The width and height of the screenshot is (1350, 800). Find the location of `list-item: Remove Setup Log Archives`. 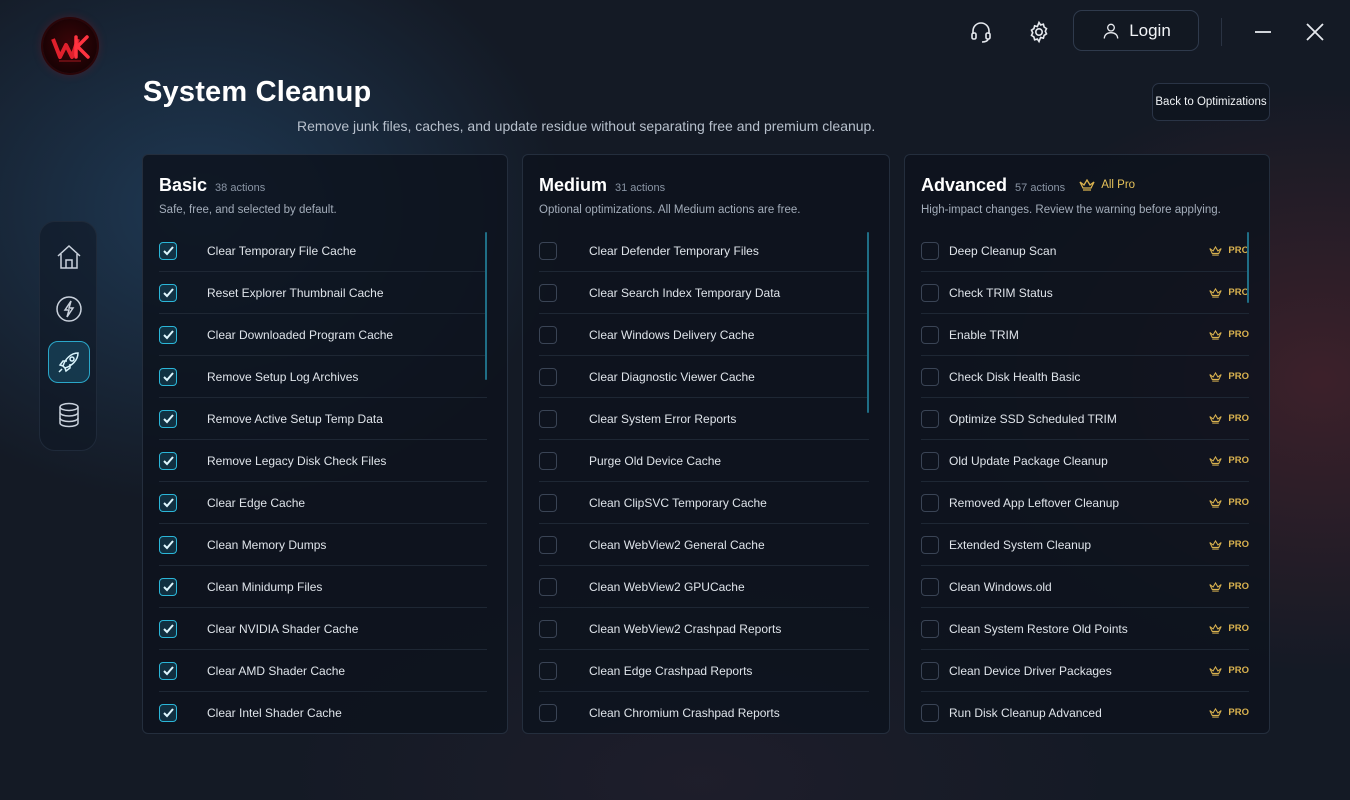

list-item: Remove Setup Log Archives is located at coordinates (323, 377).